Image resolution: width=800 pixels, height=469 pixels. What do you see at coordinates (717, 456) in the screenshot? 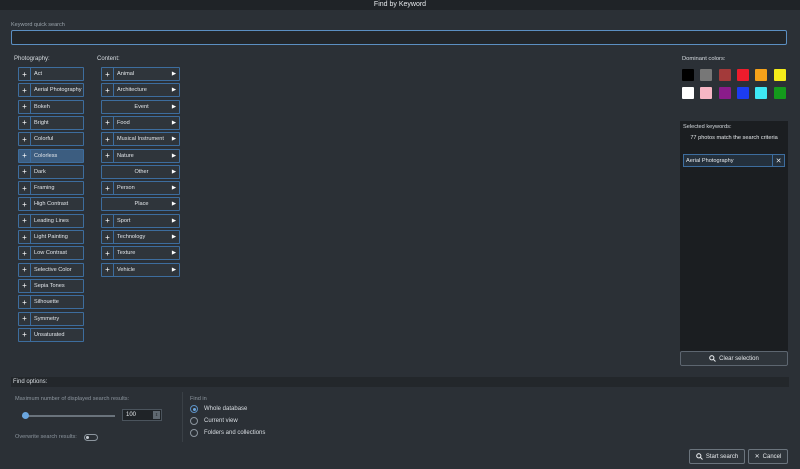
I see `start-search-button: Start search` at bounding box center [717, 456].